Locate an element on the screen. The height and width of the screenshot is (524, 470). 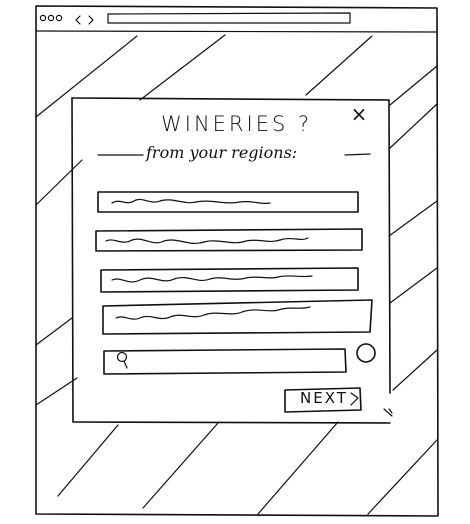
back-button-hit is located at coordinates (78, 19).